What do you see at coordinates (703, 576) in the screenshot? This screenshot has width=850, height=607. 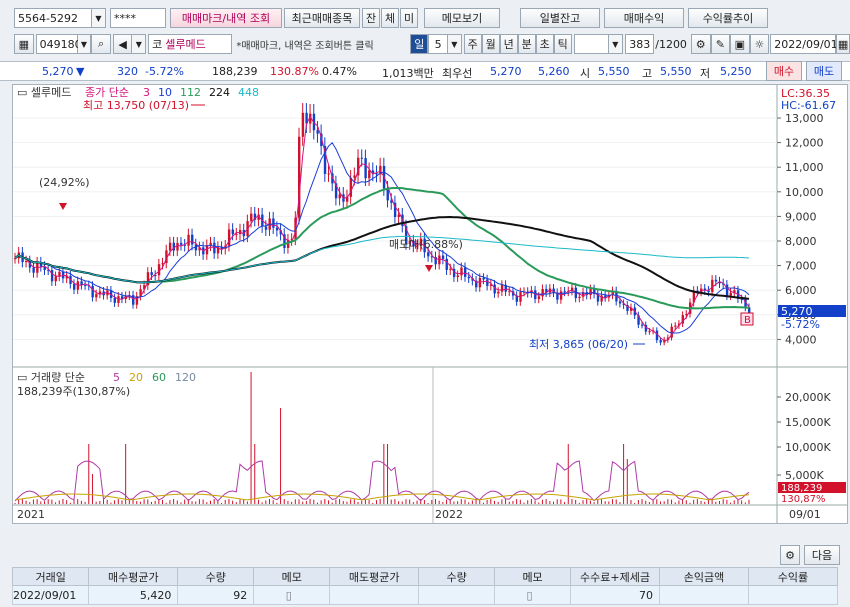 I see `table-header: 손익금액` at bounding box center [703, 576].